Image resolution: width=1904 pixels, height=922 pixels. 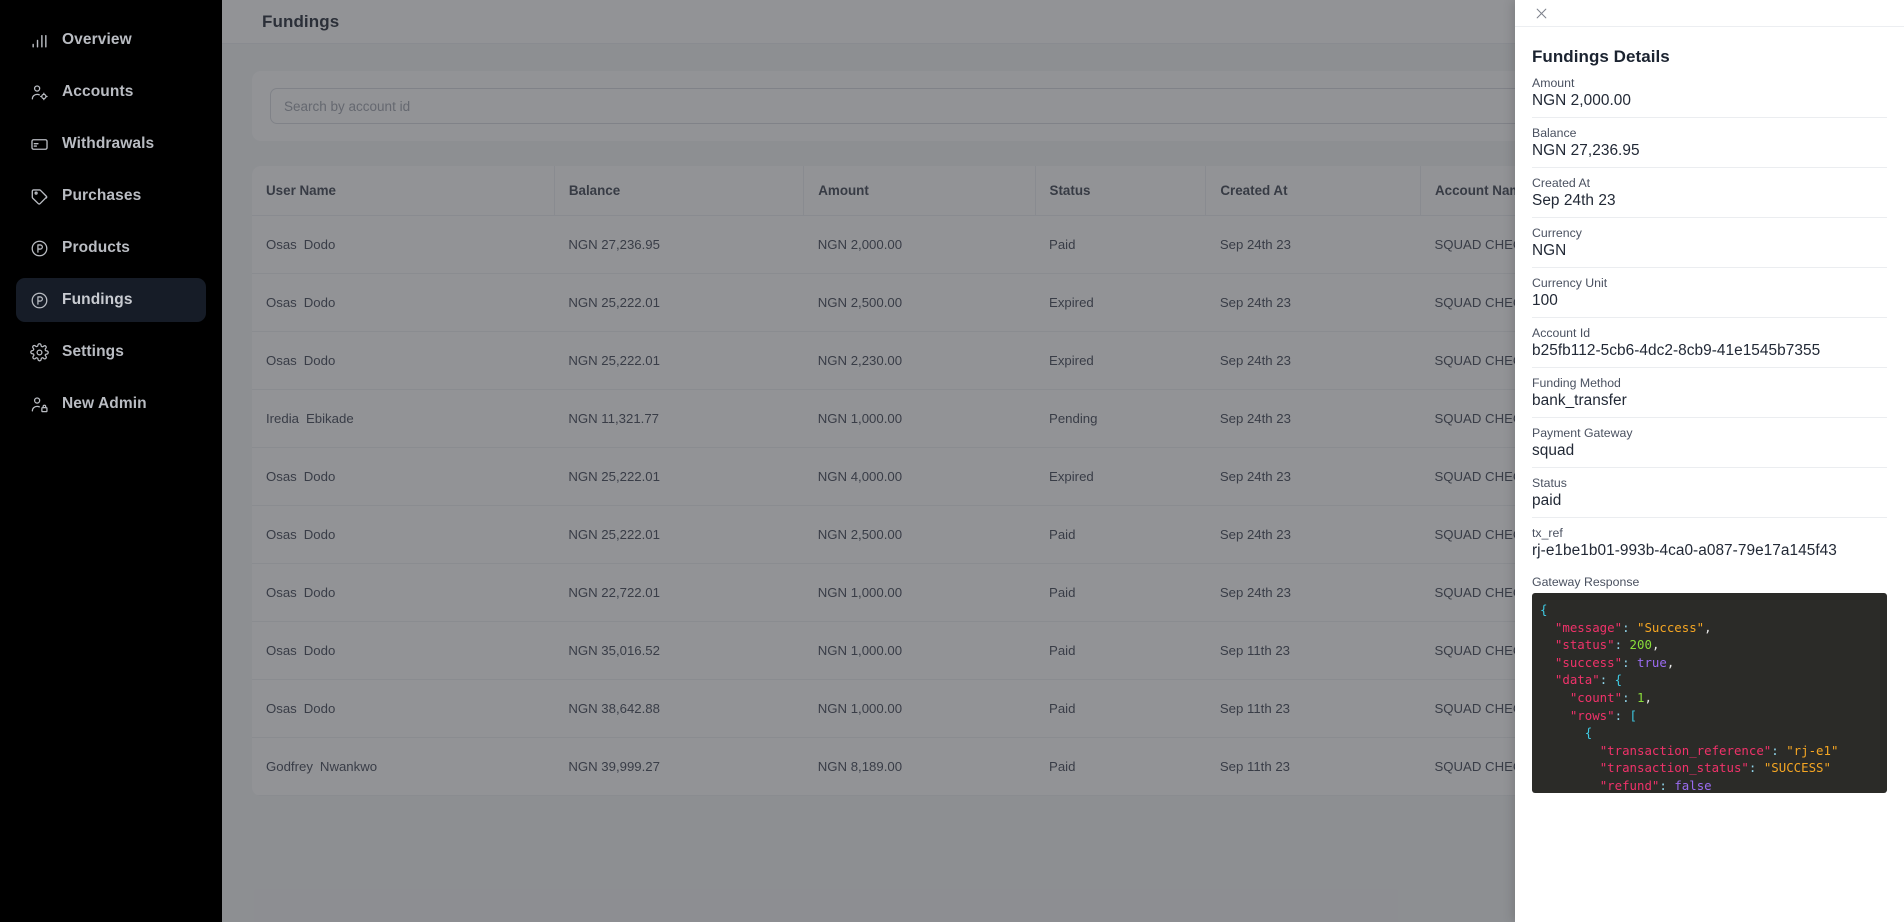 I want to click on detail-field: Balance NGN 27,236.95, so click(x=1709, y=147).